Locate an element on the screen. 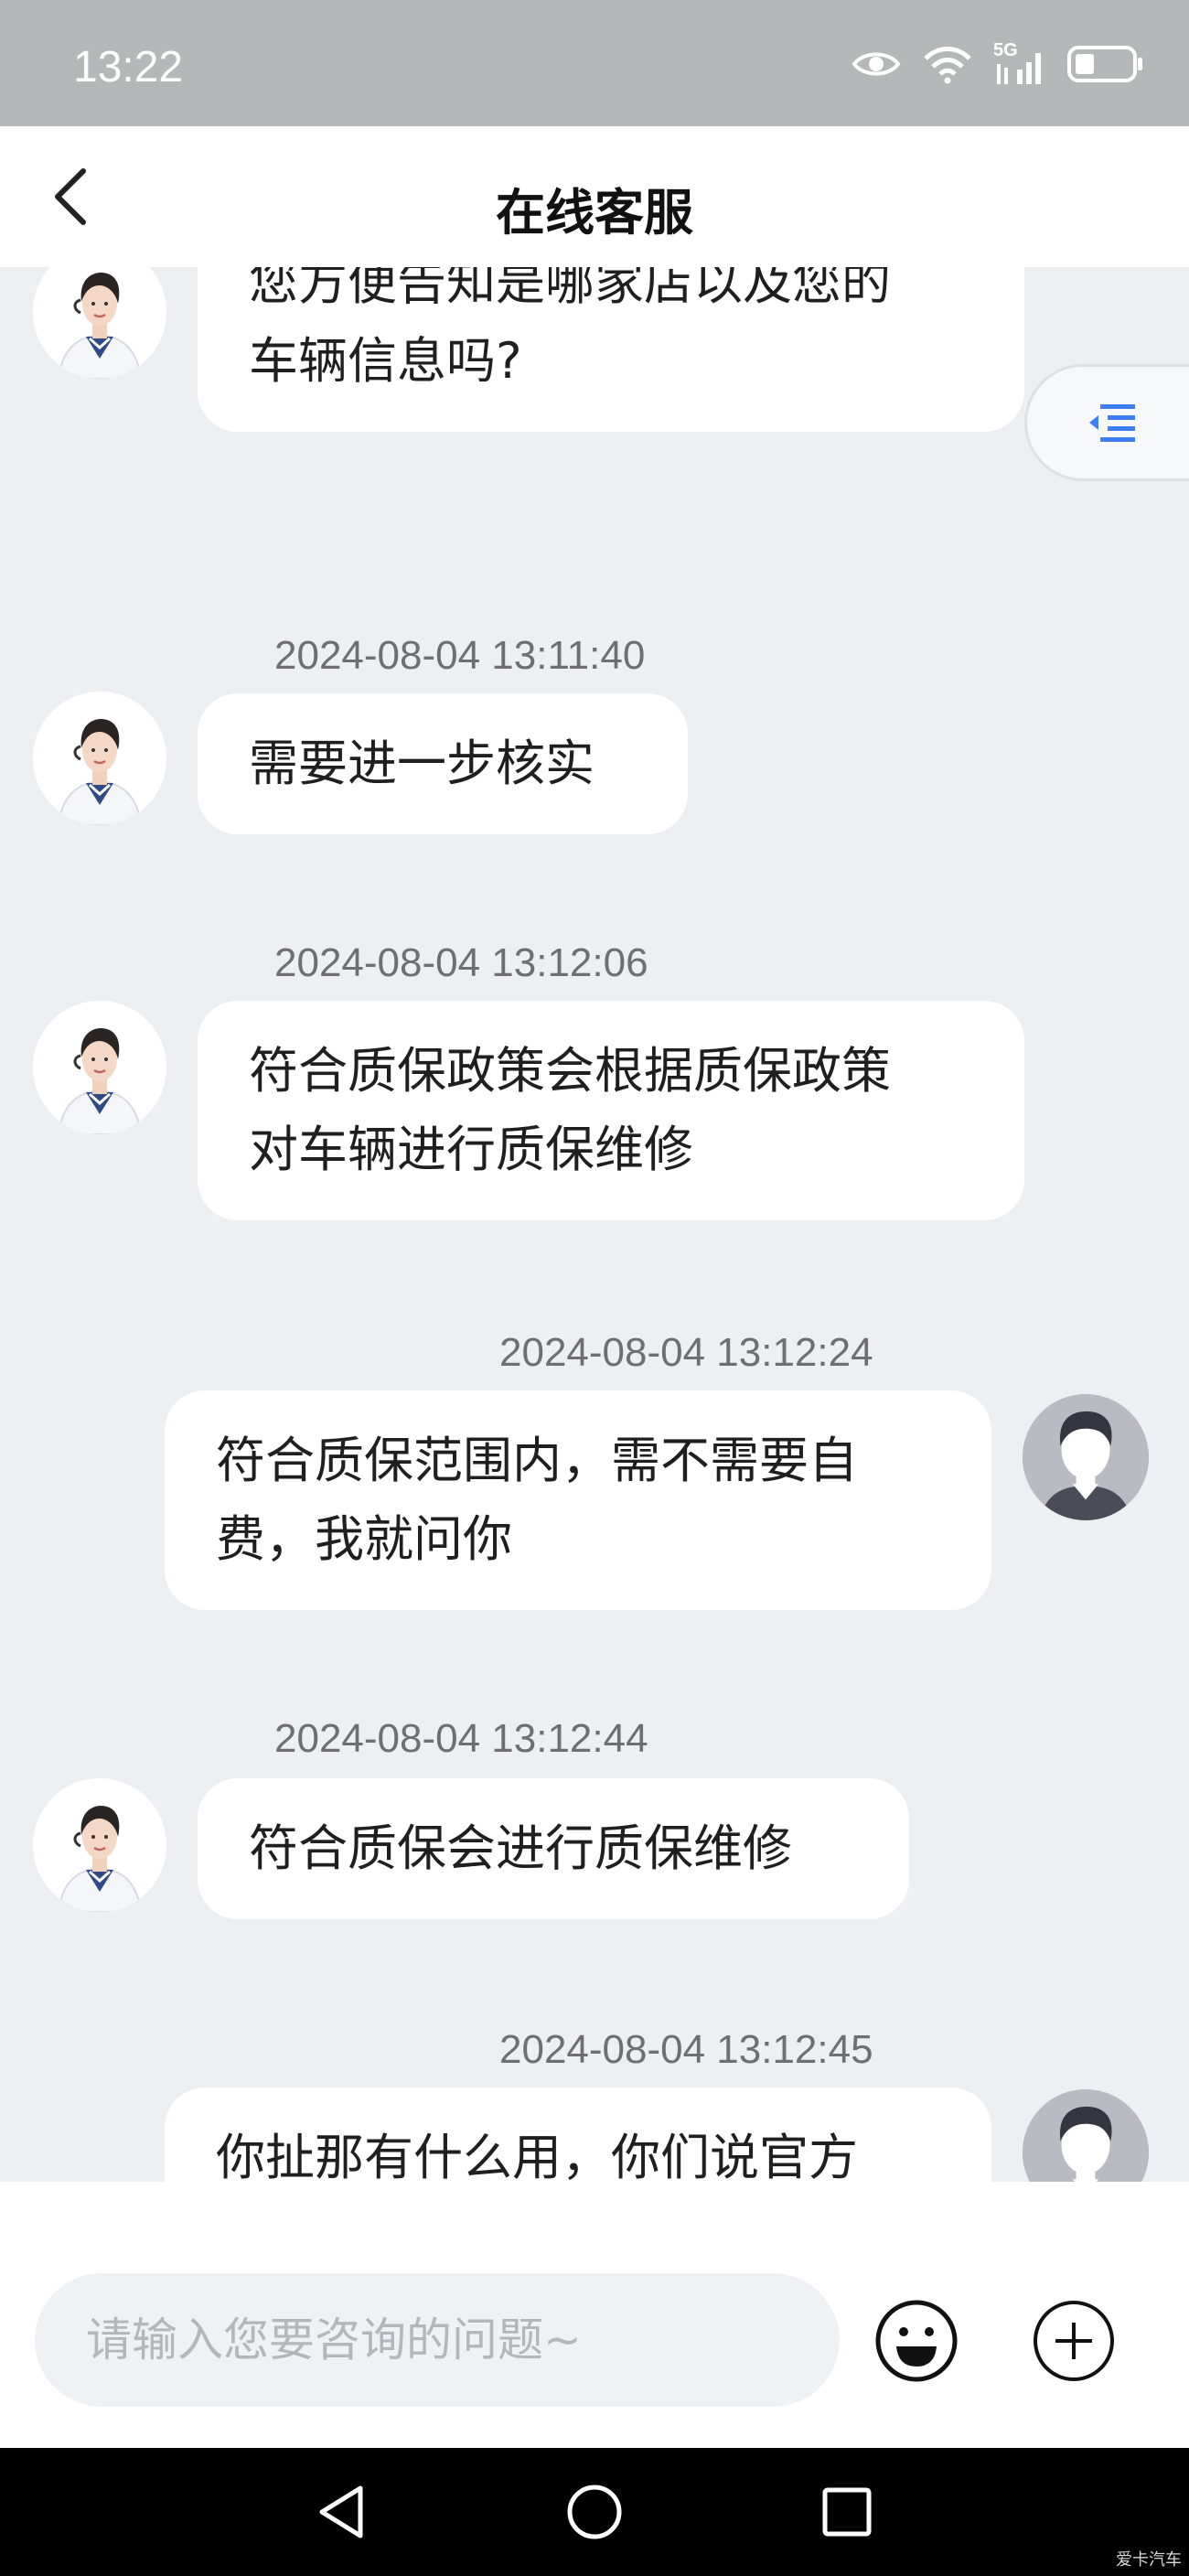 The height and width of the screenshot is (2576, 1189). system-nav-bar: 爱卡汽车 is located at coordinates (594, 2512).